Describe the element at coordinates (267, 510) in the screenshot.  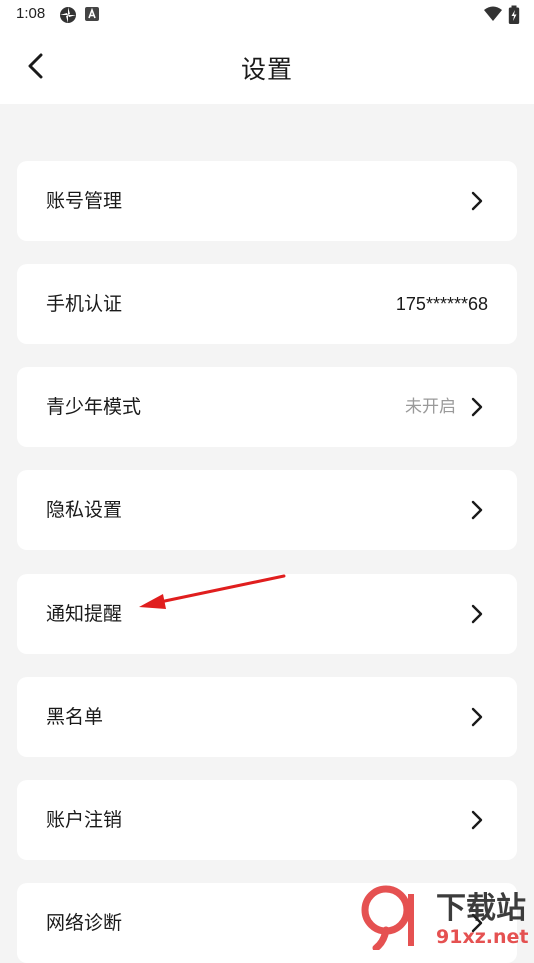
I see `settings-item-privacy: 隐私设置` at that location.